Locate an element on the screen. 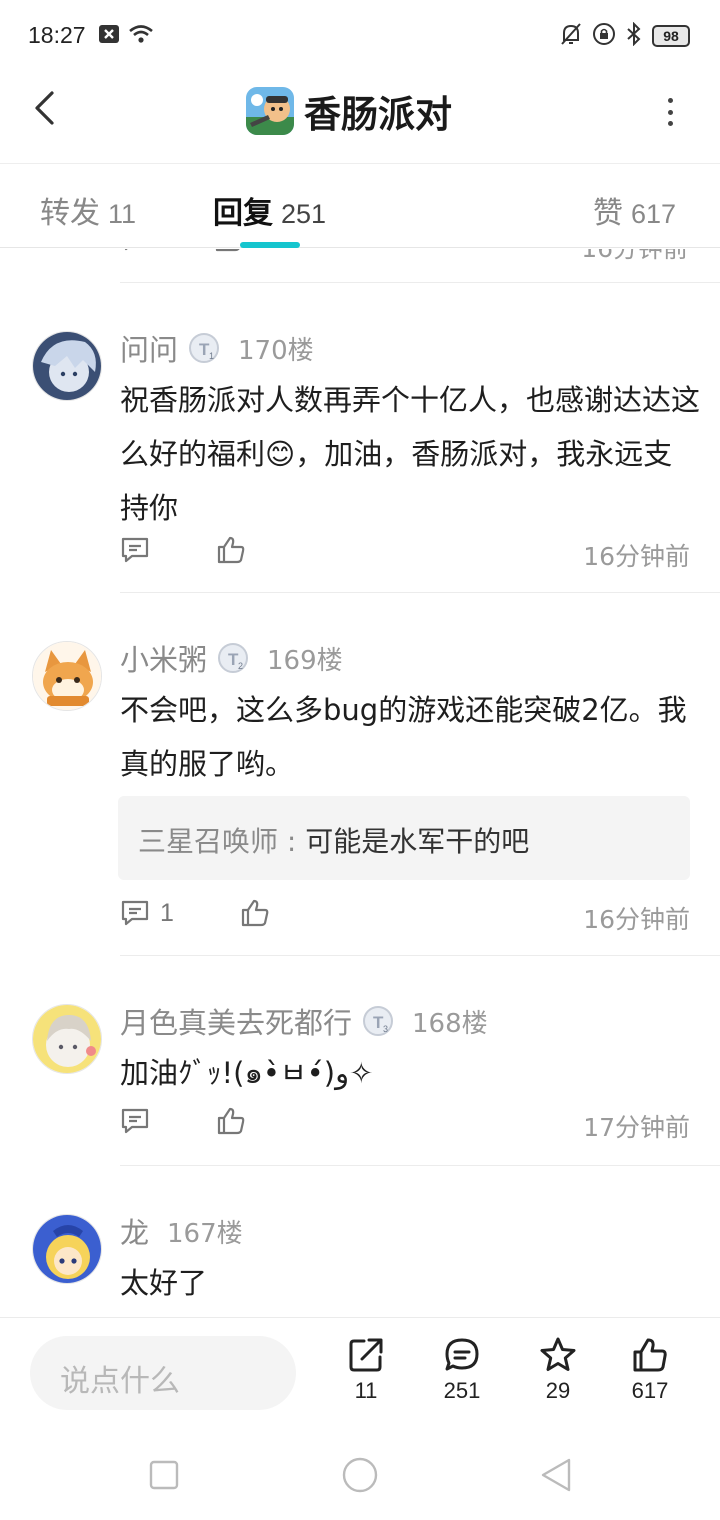 Image resolution: width=720 pixels, height=1520 pixels. comment-button: 251 is located at coordinates (462, 1370).